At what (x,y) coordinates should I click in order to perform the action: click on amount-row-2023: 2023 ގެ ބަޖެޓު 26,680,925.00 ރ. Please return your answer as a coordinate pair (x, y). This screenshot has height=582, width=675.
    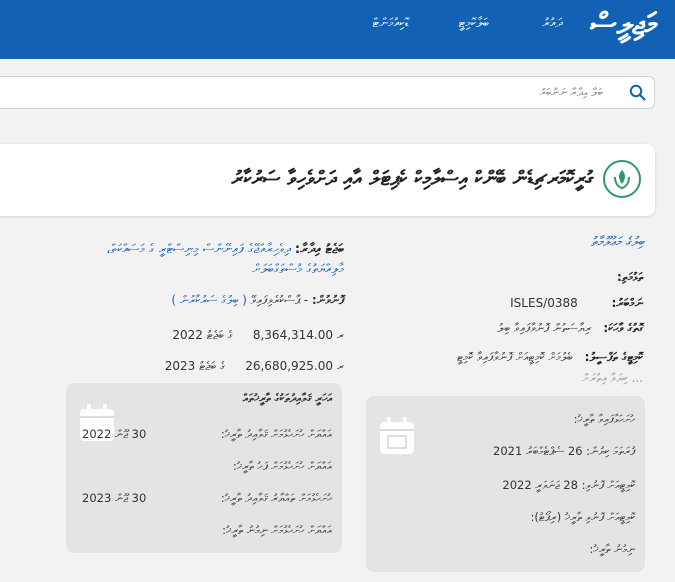
    Looking at the image, I should click on (254, 366).